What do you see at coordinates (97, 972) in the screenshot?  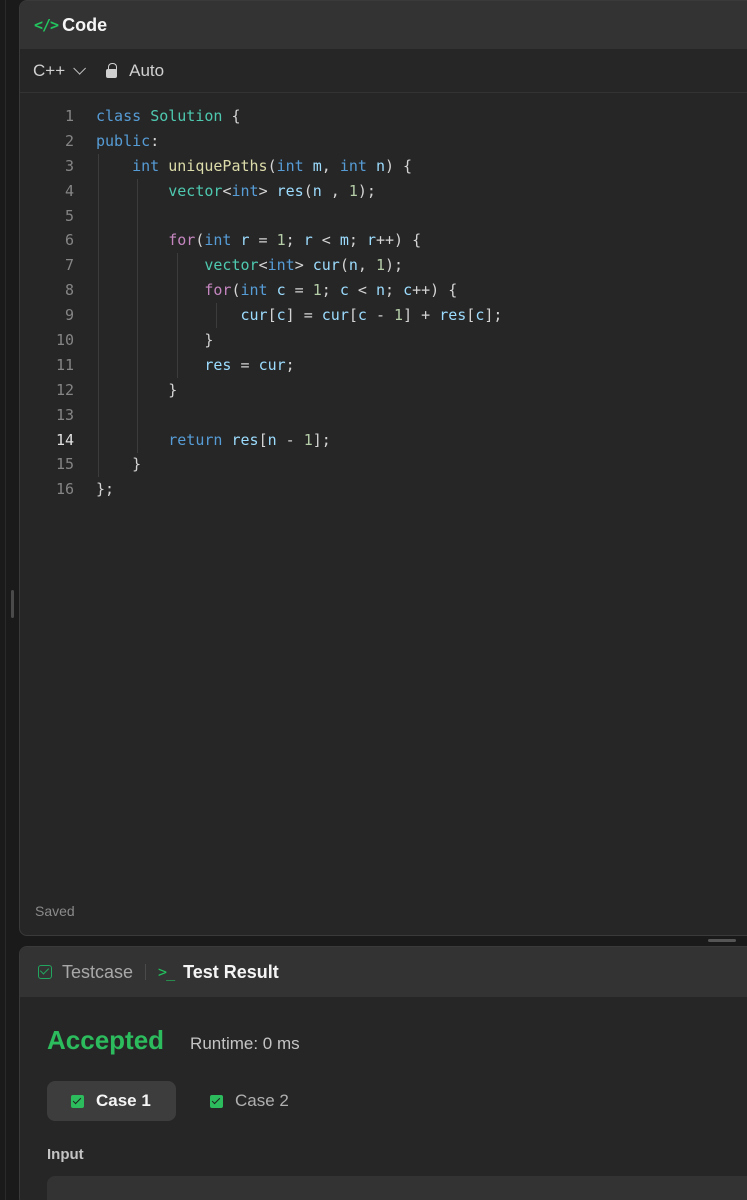 I see `tab-testcase: Testcase` at bounding box center [97, 972].